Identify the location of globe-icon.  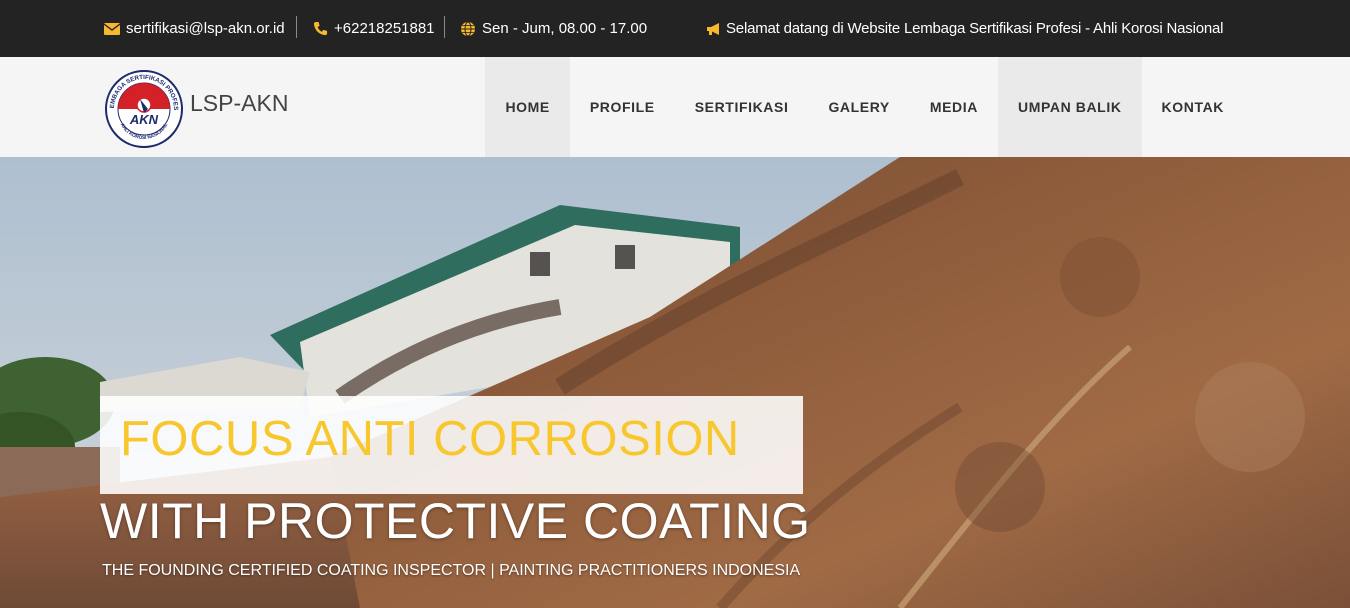
(468, 29).